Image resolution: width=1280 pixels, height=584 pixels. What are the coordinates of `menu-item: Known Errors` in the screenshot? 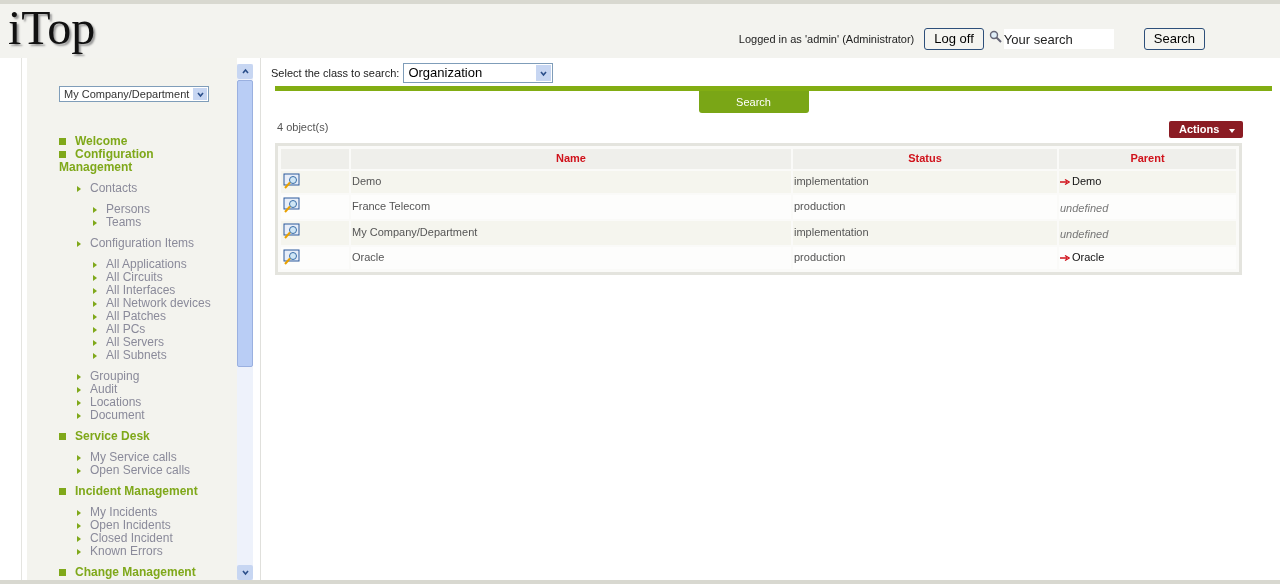 It's located at (126, 551).